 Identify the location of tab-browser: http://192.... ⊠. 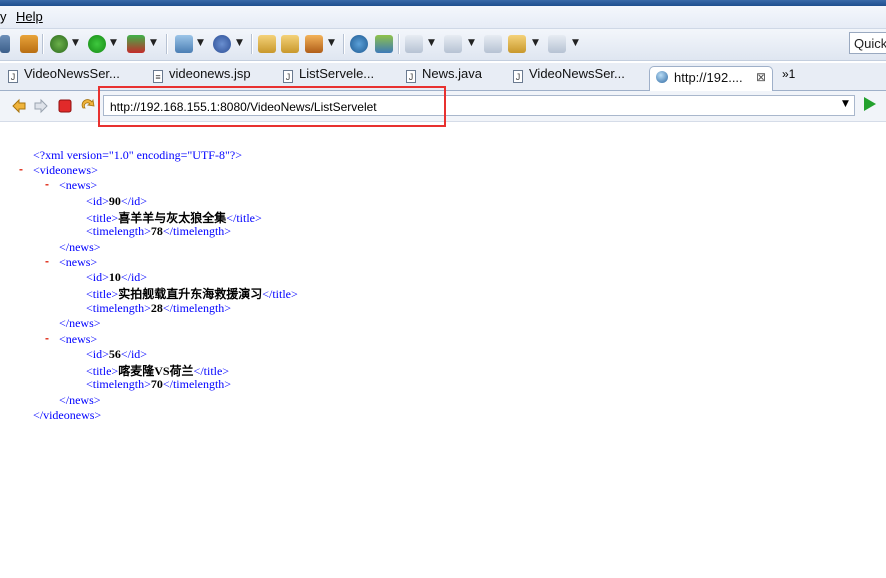
(711, 78).